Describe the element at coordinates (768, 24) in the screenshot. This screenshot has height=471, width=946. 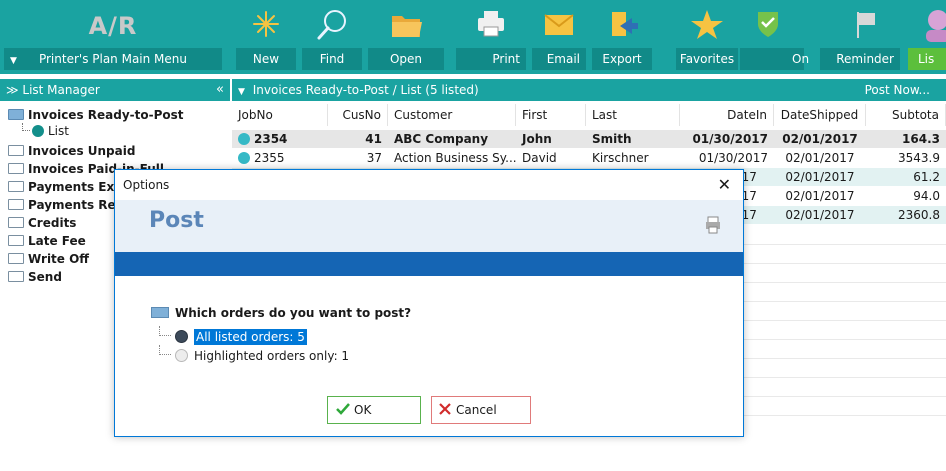
I see `shield-check-icon` at that location.